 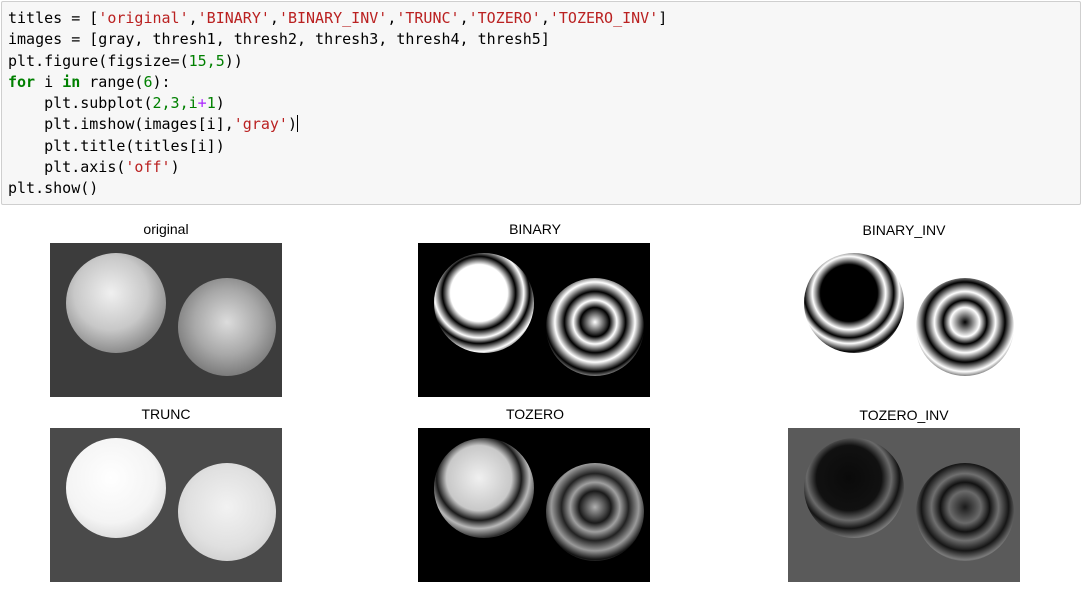 What do you see at coordinates (535, 229) in the screenshot?
I see `panel-title-binary: BINARY` at bounding box center [535, 229].